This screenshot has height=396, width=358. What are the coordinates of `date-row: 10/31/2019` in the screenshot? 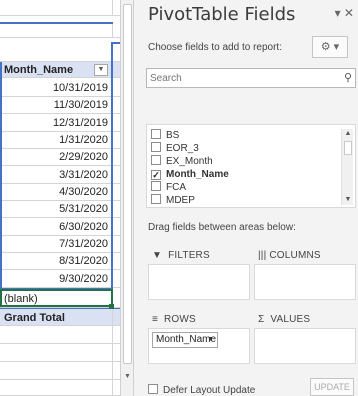 It's located at (60, 88).